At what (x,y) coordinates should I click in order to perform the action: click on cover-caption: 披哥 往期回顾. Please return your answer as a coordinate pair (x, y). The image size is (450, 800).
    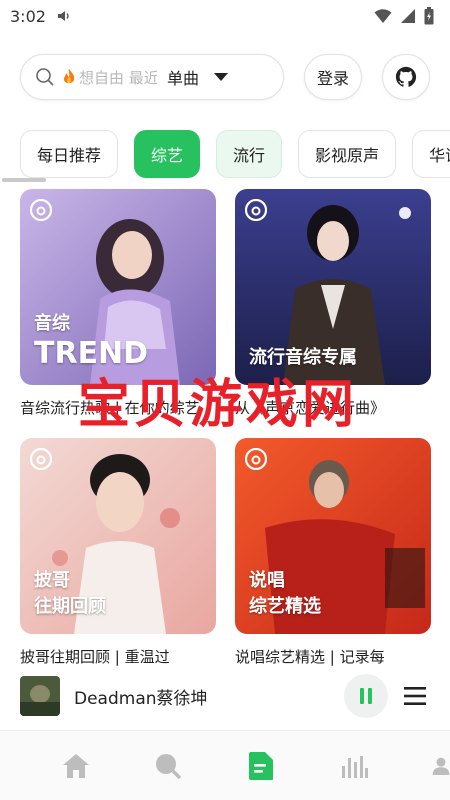
    Looking at the image, I should click on (70, 594).